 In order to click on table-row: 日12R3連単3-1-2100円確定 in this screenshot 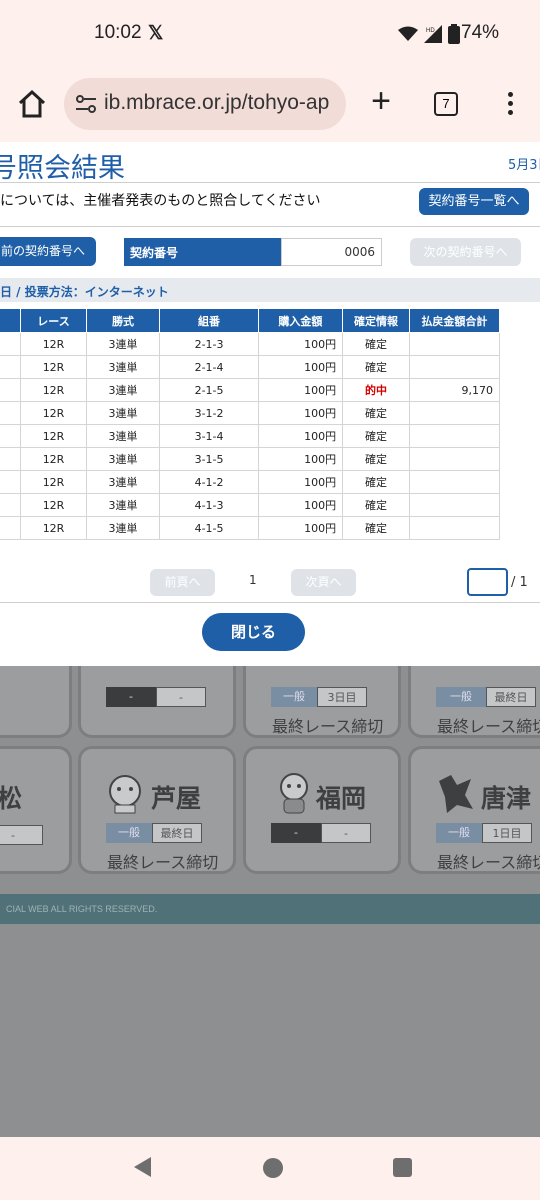, I will do `click(250, 413)`.